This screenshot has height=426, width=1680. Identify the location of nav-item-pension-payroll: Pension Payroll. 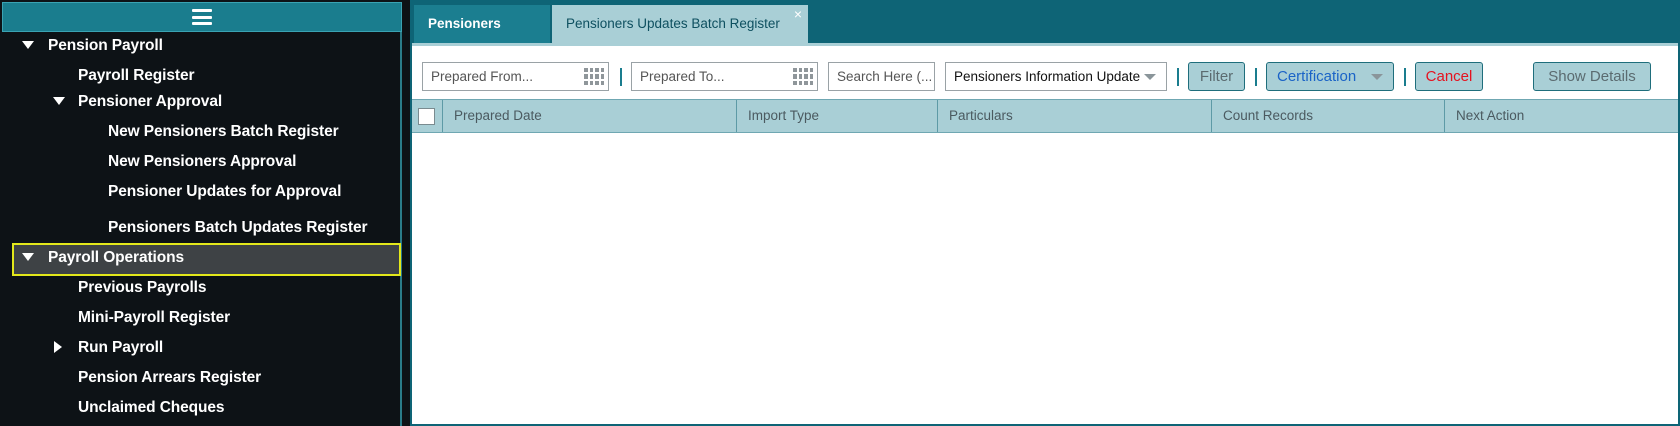
(105, 46).